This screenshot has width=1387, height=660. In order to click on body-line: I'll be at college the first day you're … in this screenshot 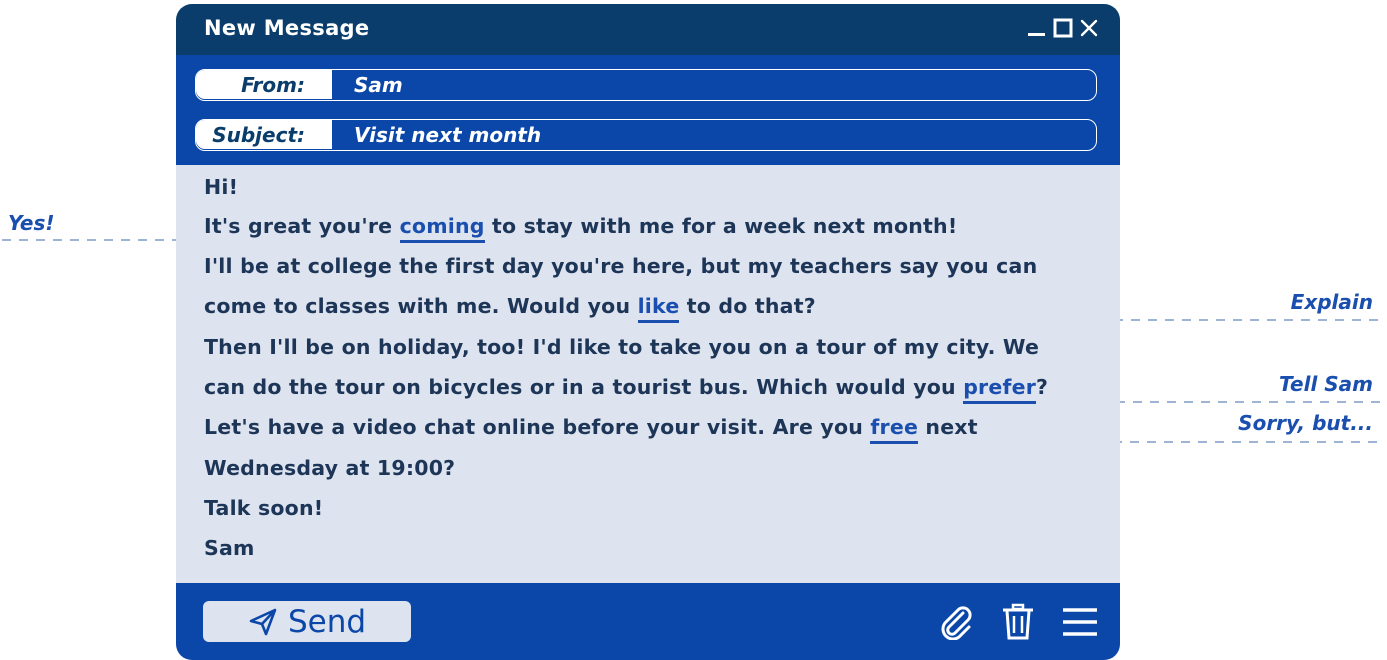, I will do `click(621, 266)`.